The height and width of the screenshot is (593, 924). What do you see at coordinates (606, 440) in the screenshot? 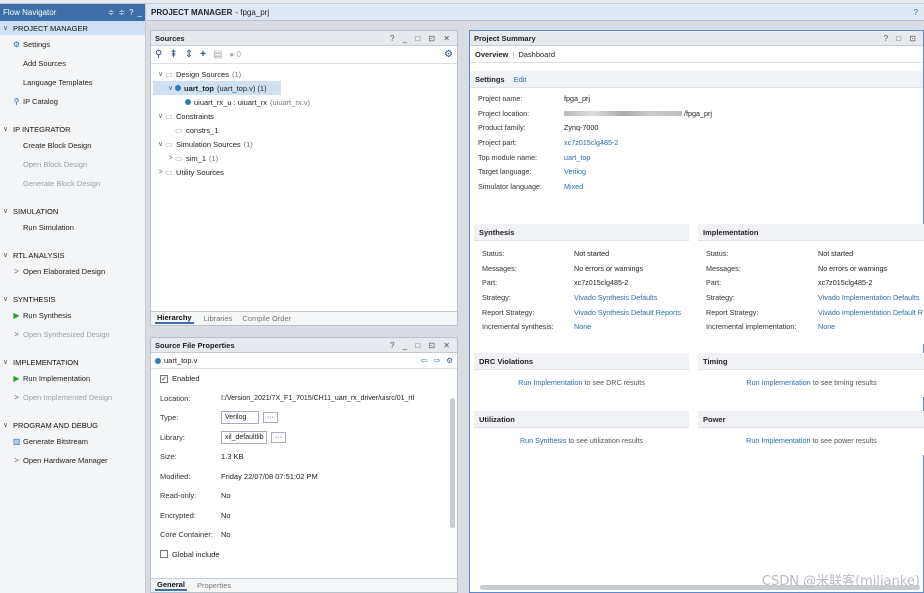
I see `utilization-text: to see utilization results` at bounding box center [606, 440].